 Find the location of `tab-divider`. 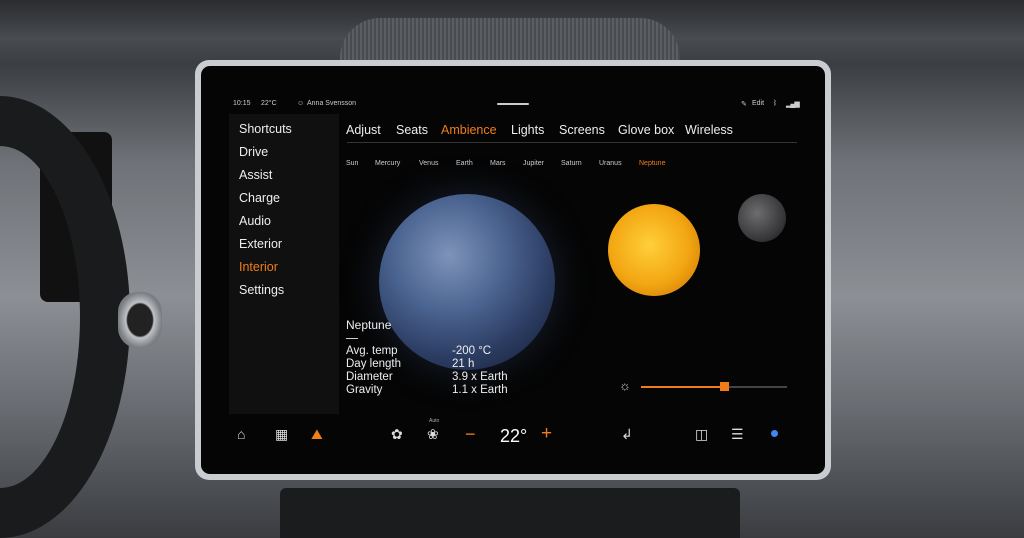

tab-divider is located at coordinates (572, 142).